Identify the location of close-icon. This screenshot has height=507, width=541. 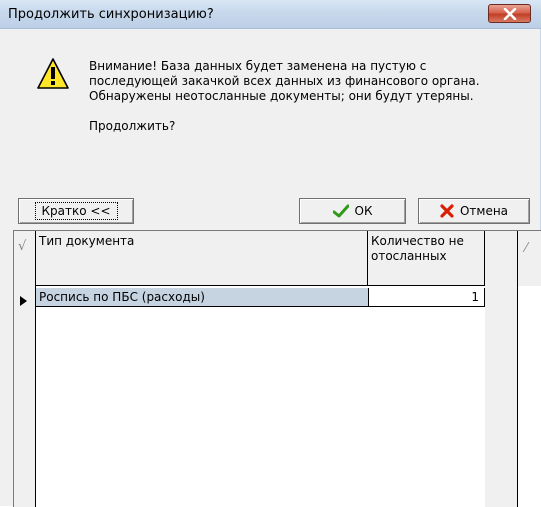
(509, 13).